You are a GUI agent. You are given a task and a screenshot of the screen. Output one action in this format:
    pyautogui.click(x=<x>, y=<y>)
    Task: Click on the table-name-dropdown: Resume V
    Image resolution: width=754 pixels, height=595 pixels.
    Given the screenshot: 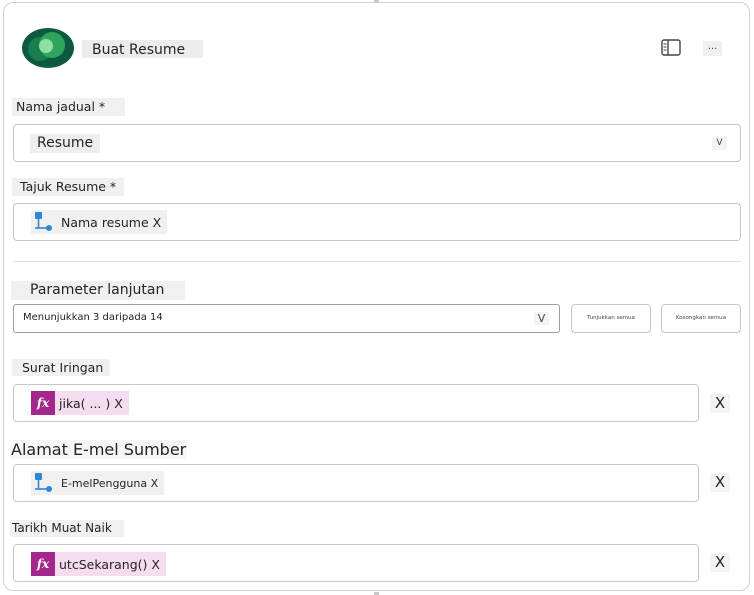 What is the action you would take?
    pyautogui.click(x=377, y=143)
    